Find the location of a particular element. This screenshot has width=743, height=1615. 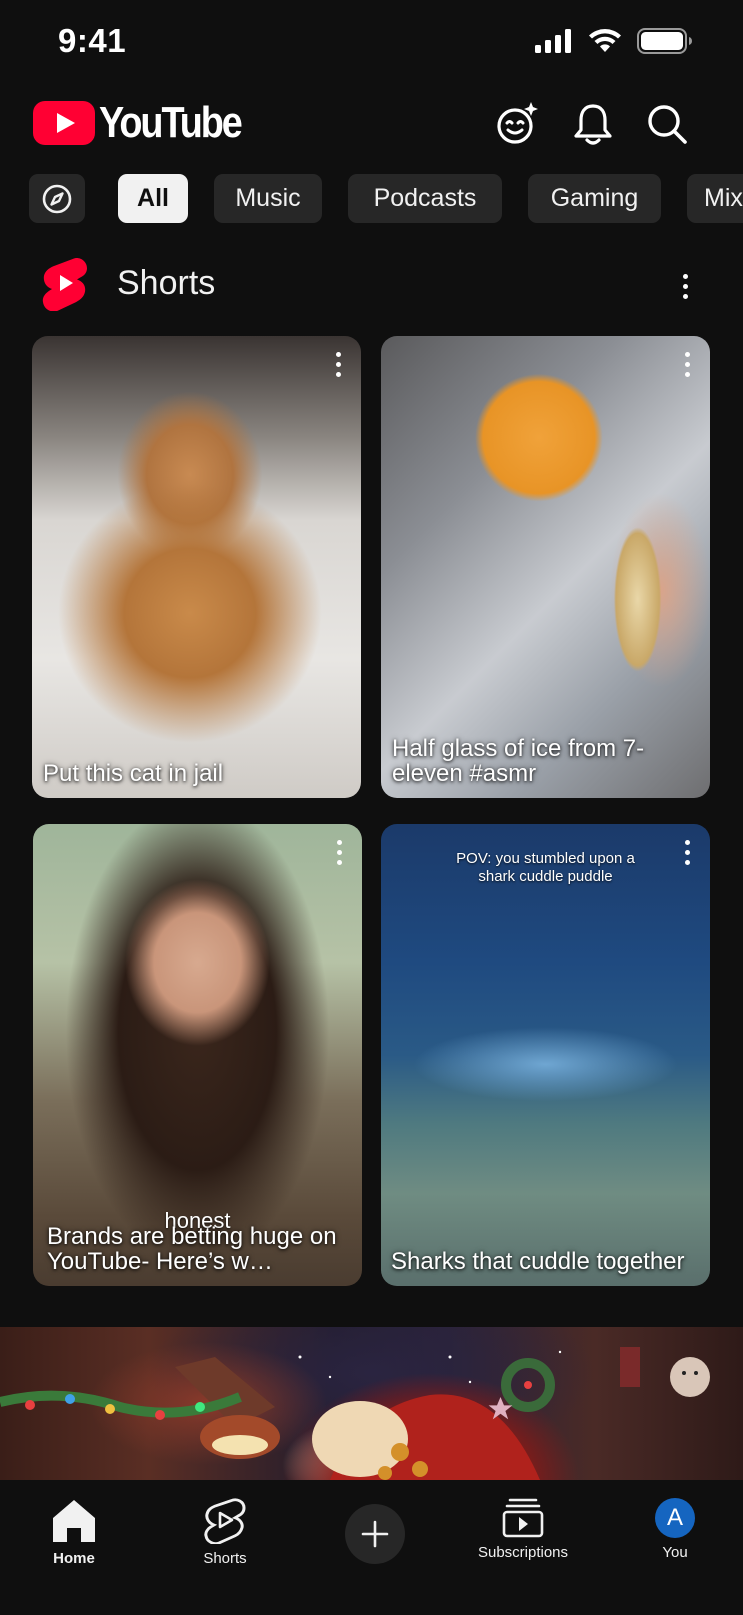

youtube-logo: YouTube is located at coordinates (148, 123).